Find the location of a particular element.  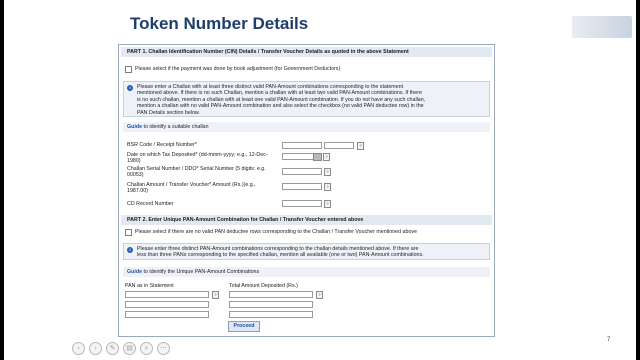

amount-column-header: Total Amount Deposited (Rs.) is located at coordinates (263, 286).